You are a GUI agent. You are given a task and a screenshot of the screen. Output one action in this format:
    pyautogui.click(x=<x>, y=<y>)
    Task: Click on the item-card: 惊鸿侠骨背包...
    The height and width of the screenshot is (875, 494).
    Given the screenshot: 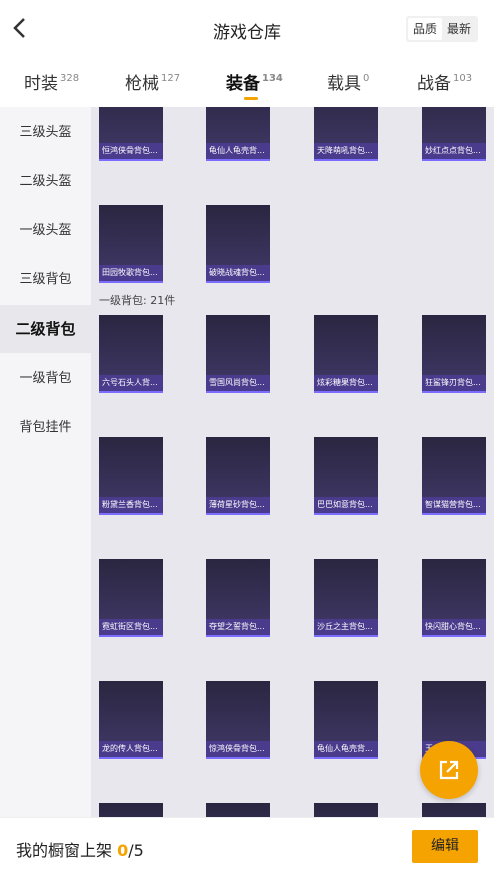 What is the action you would take?
    pyautogui.click(x=238, y=720)
    